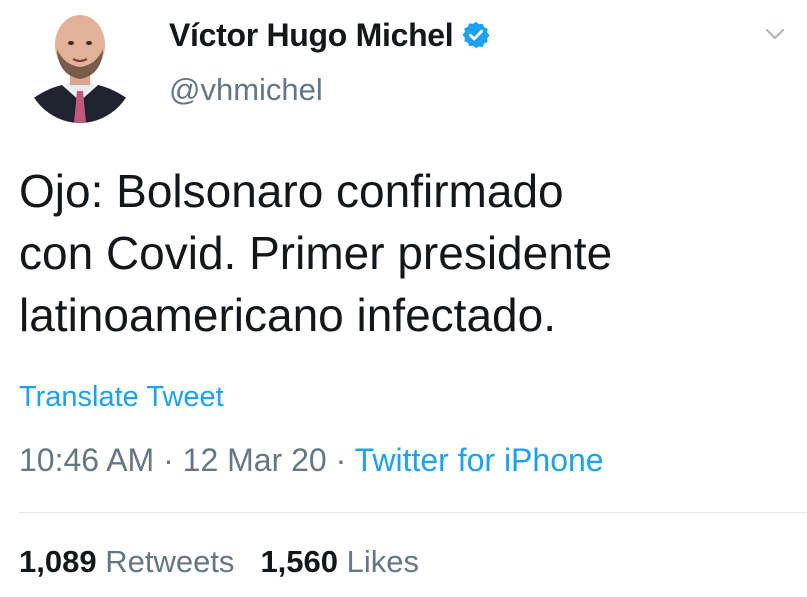  I want to click on avatar-image, so click(80, 64).